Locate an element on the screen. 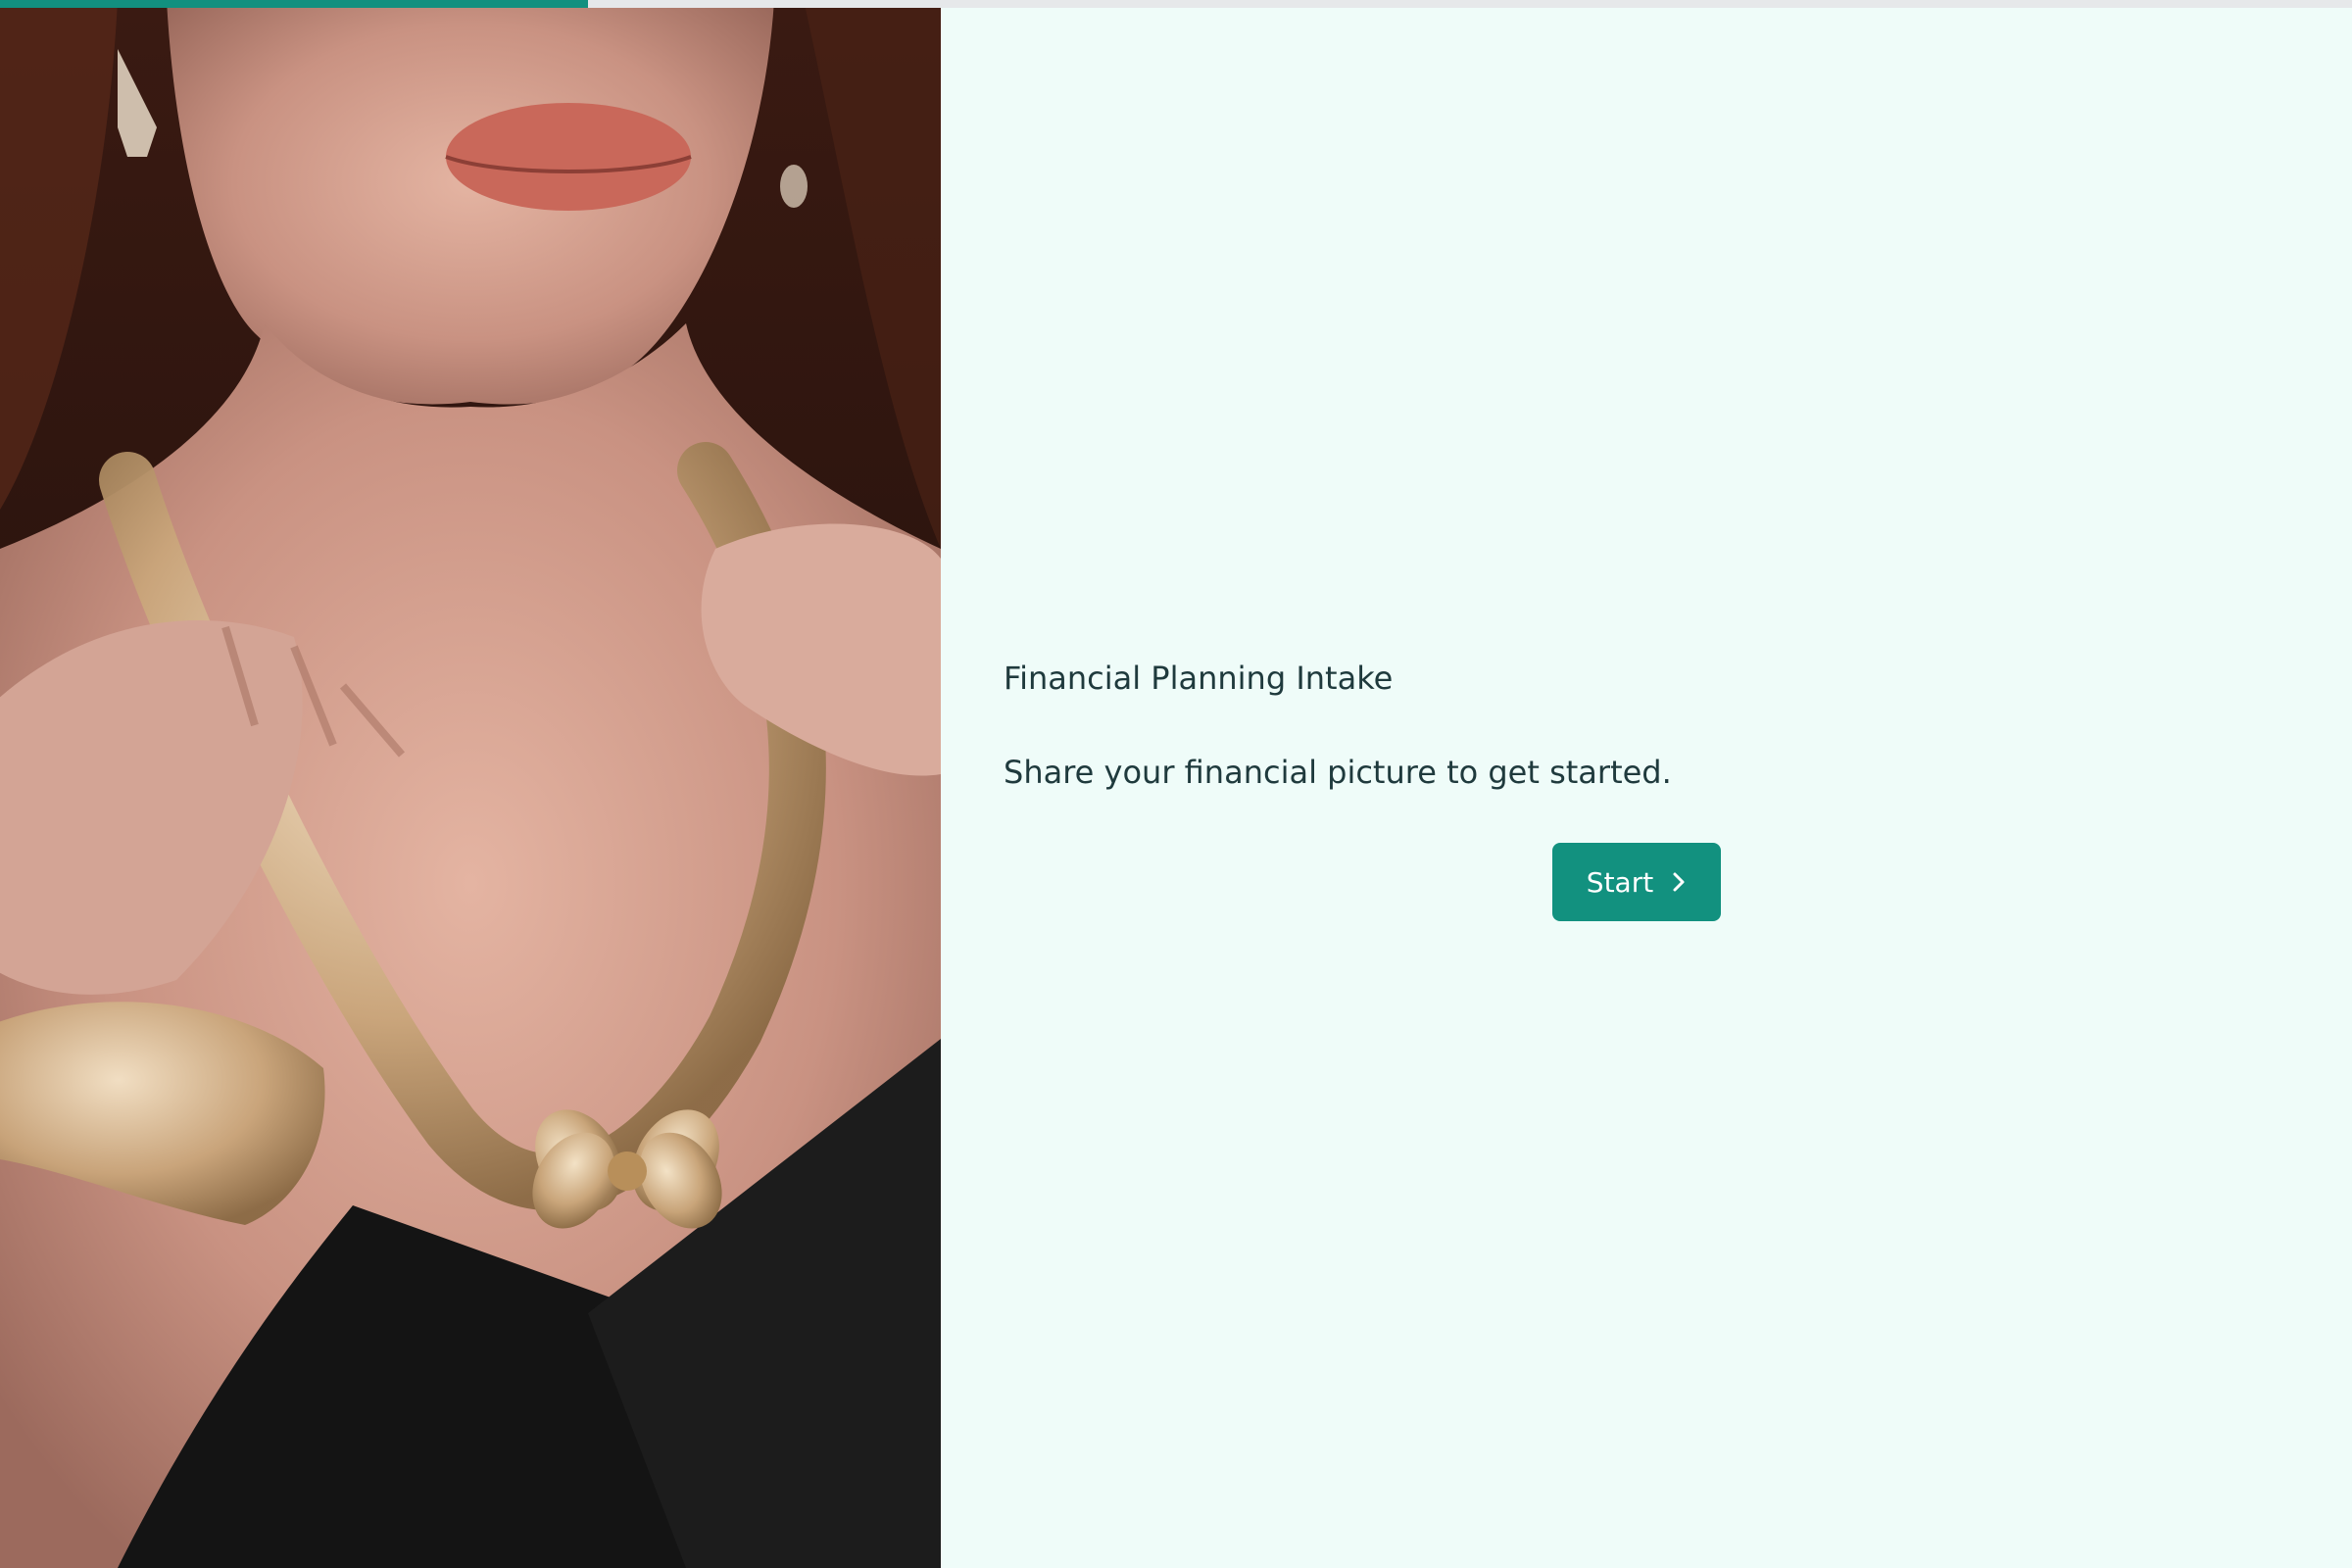  start-button: Start is located at coordinates (1636, 882).